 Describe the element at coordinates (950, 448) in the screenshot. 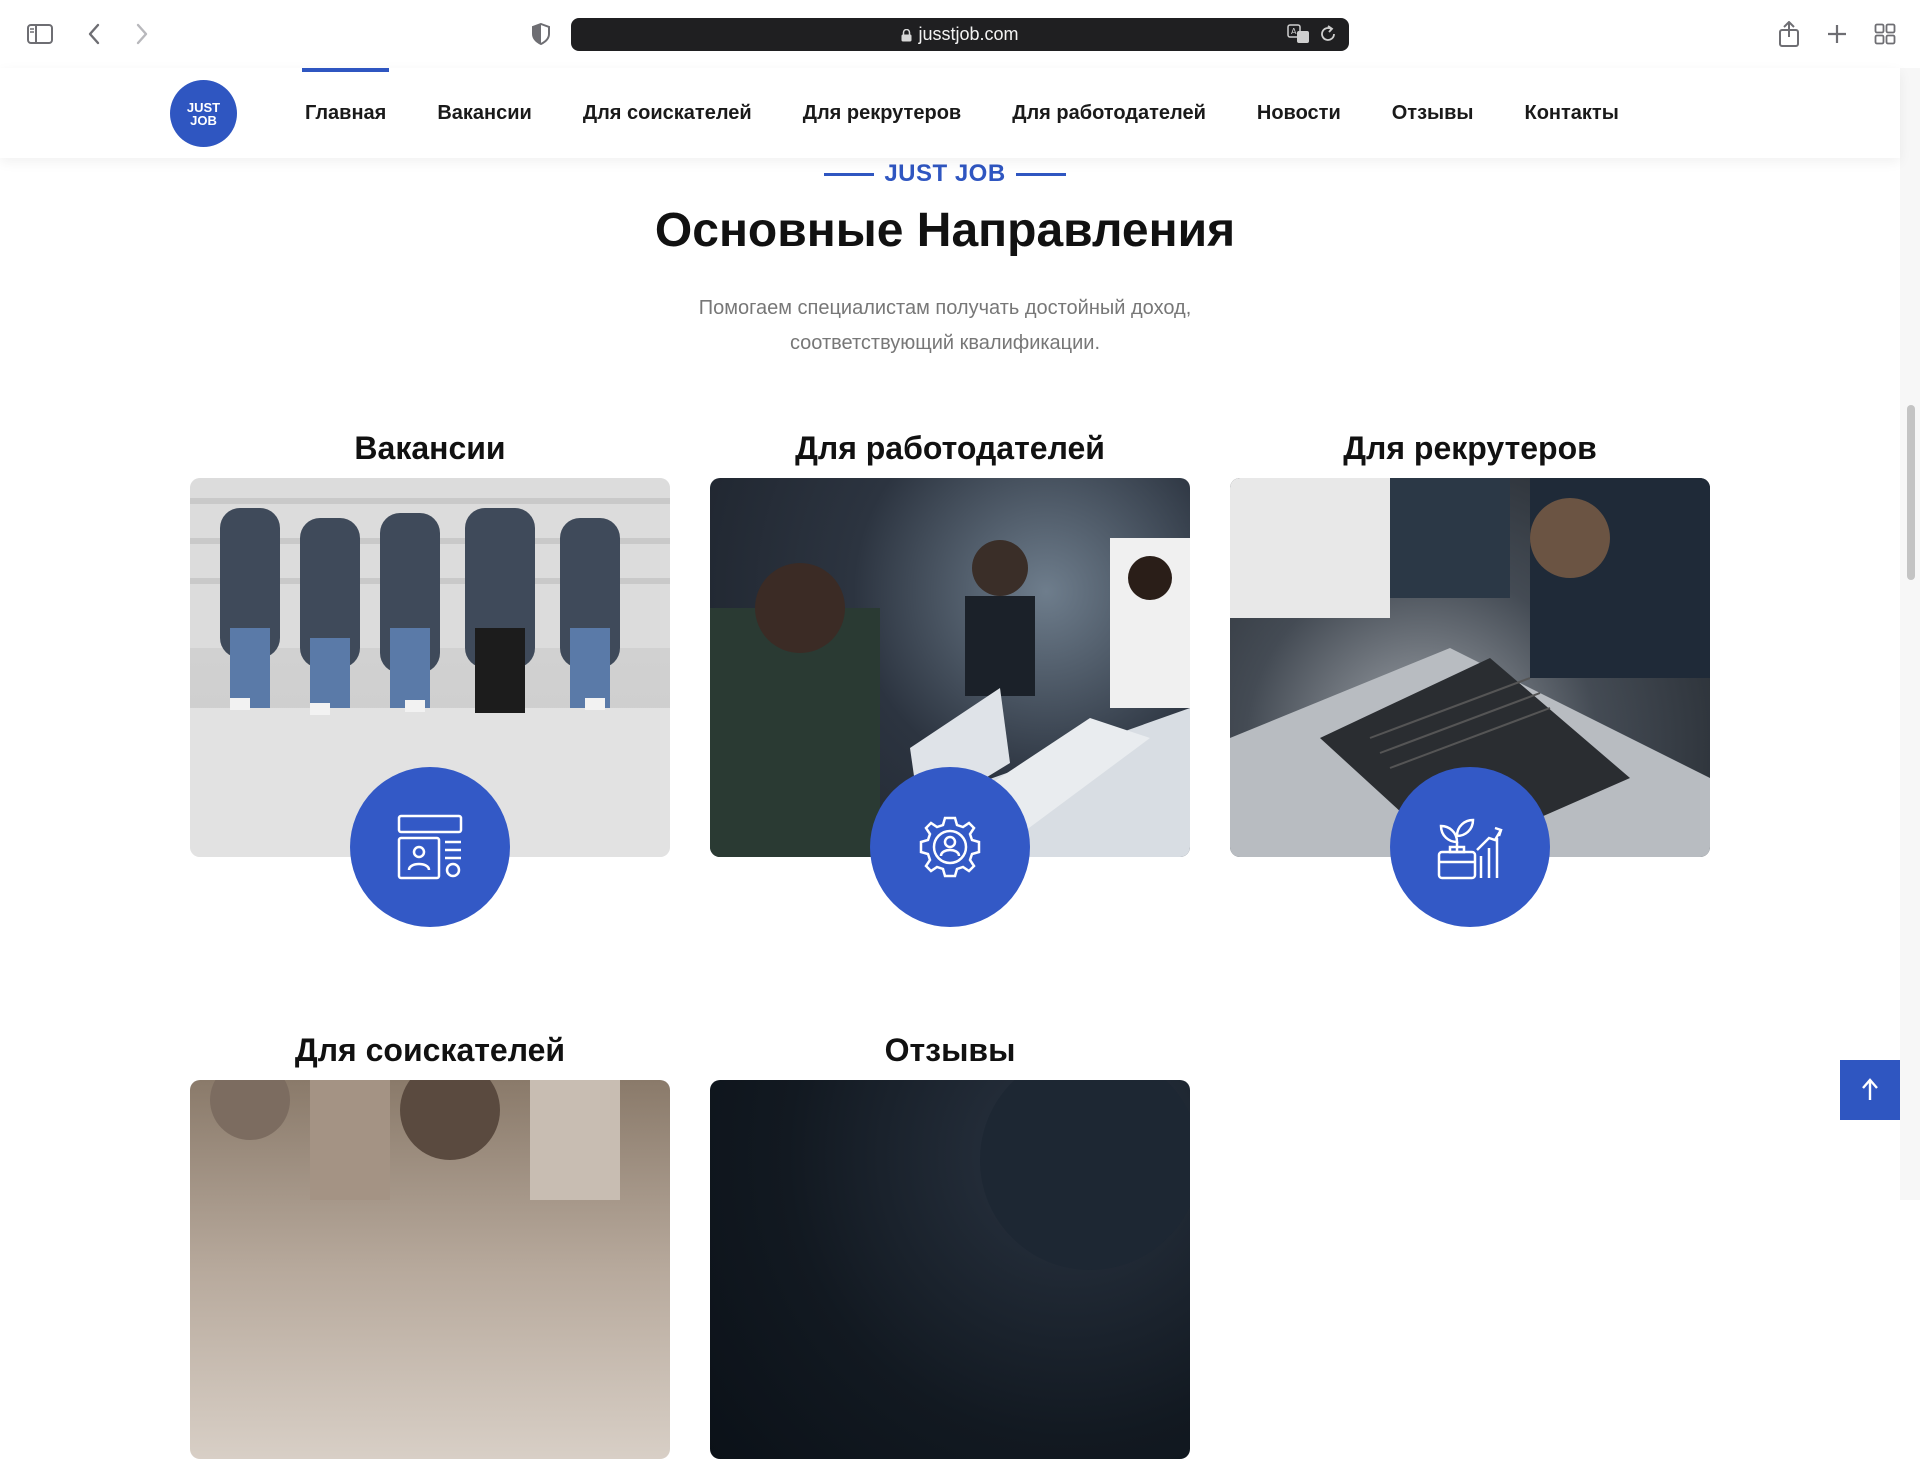

I see `card-title: Для работодателей` at that location.